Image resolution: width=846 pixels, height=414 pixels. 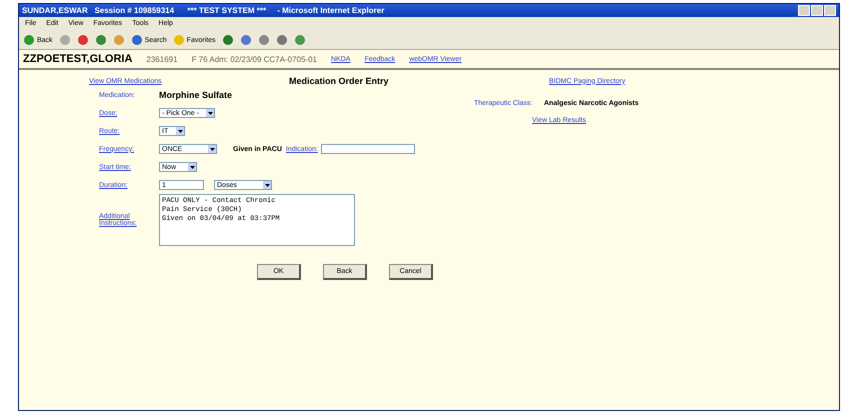 I want to click on medication-name: Morphine Sulfate, so click(x=195, y=95).